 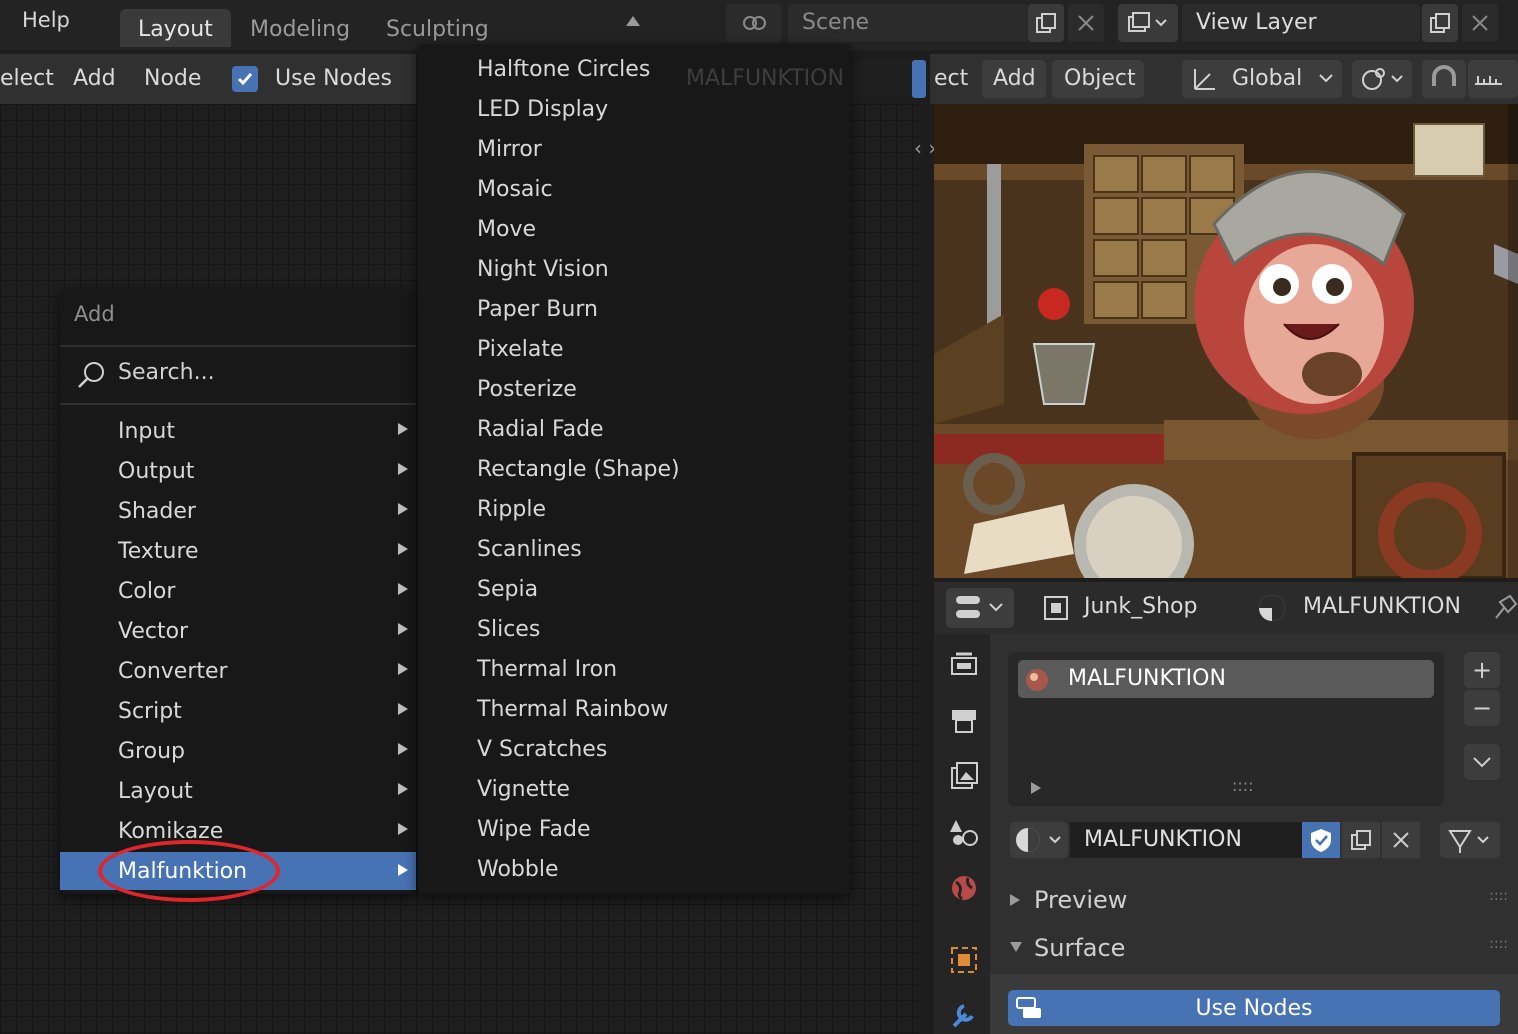 What do you see at coordinates (238, 471) in the screenshot?
I see `menu-item-output: Output` at bounding box center [238, 471].